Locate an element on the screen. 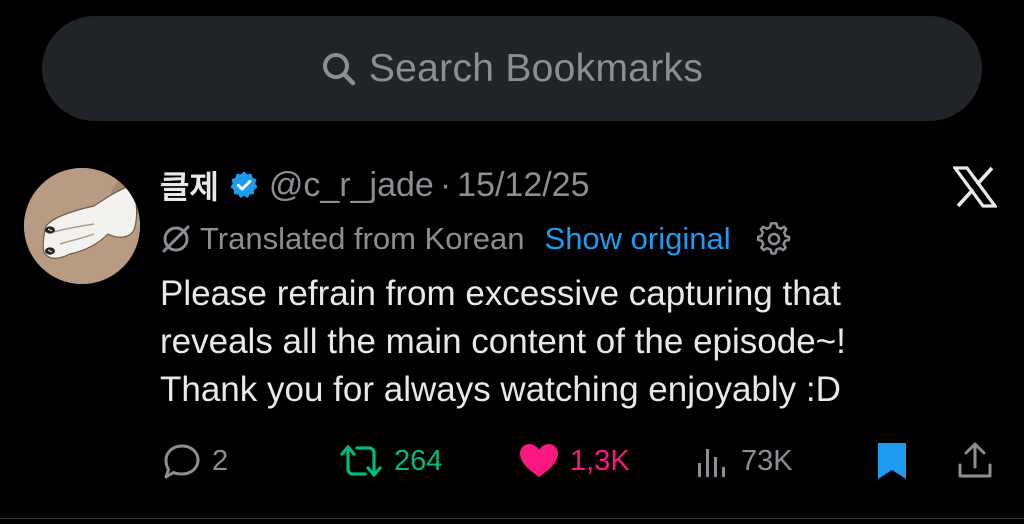  bookmark-button is located at coordinates (892, 461).